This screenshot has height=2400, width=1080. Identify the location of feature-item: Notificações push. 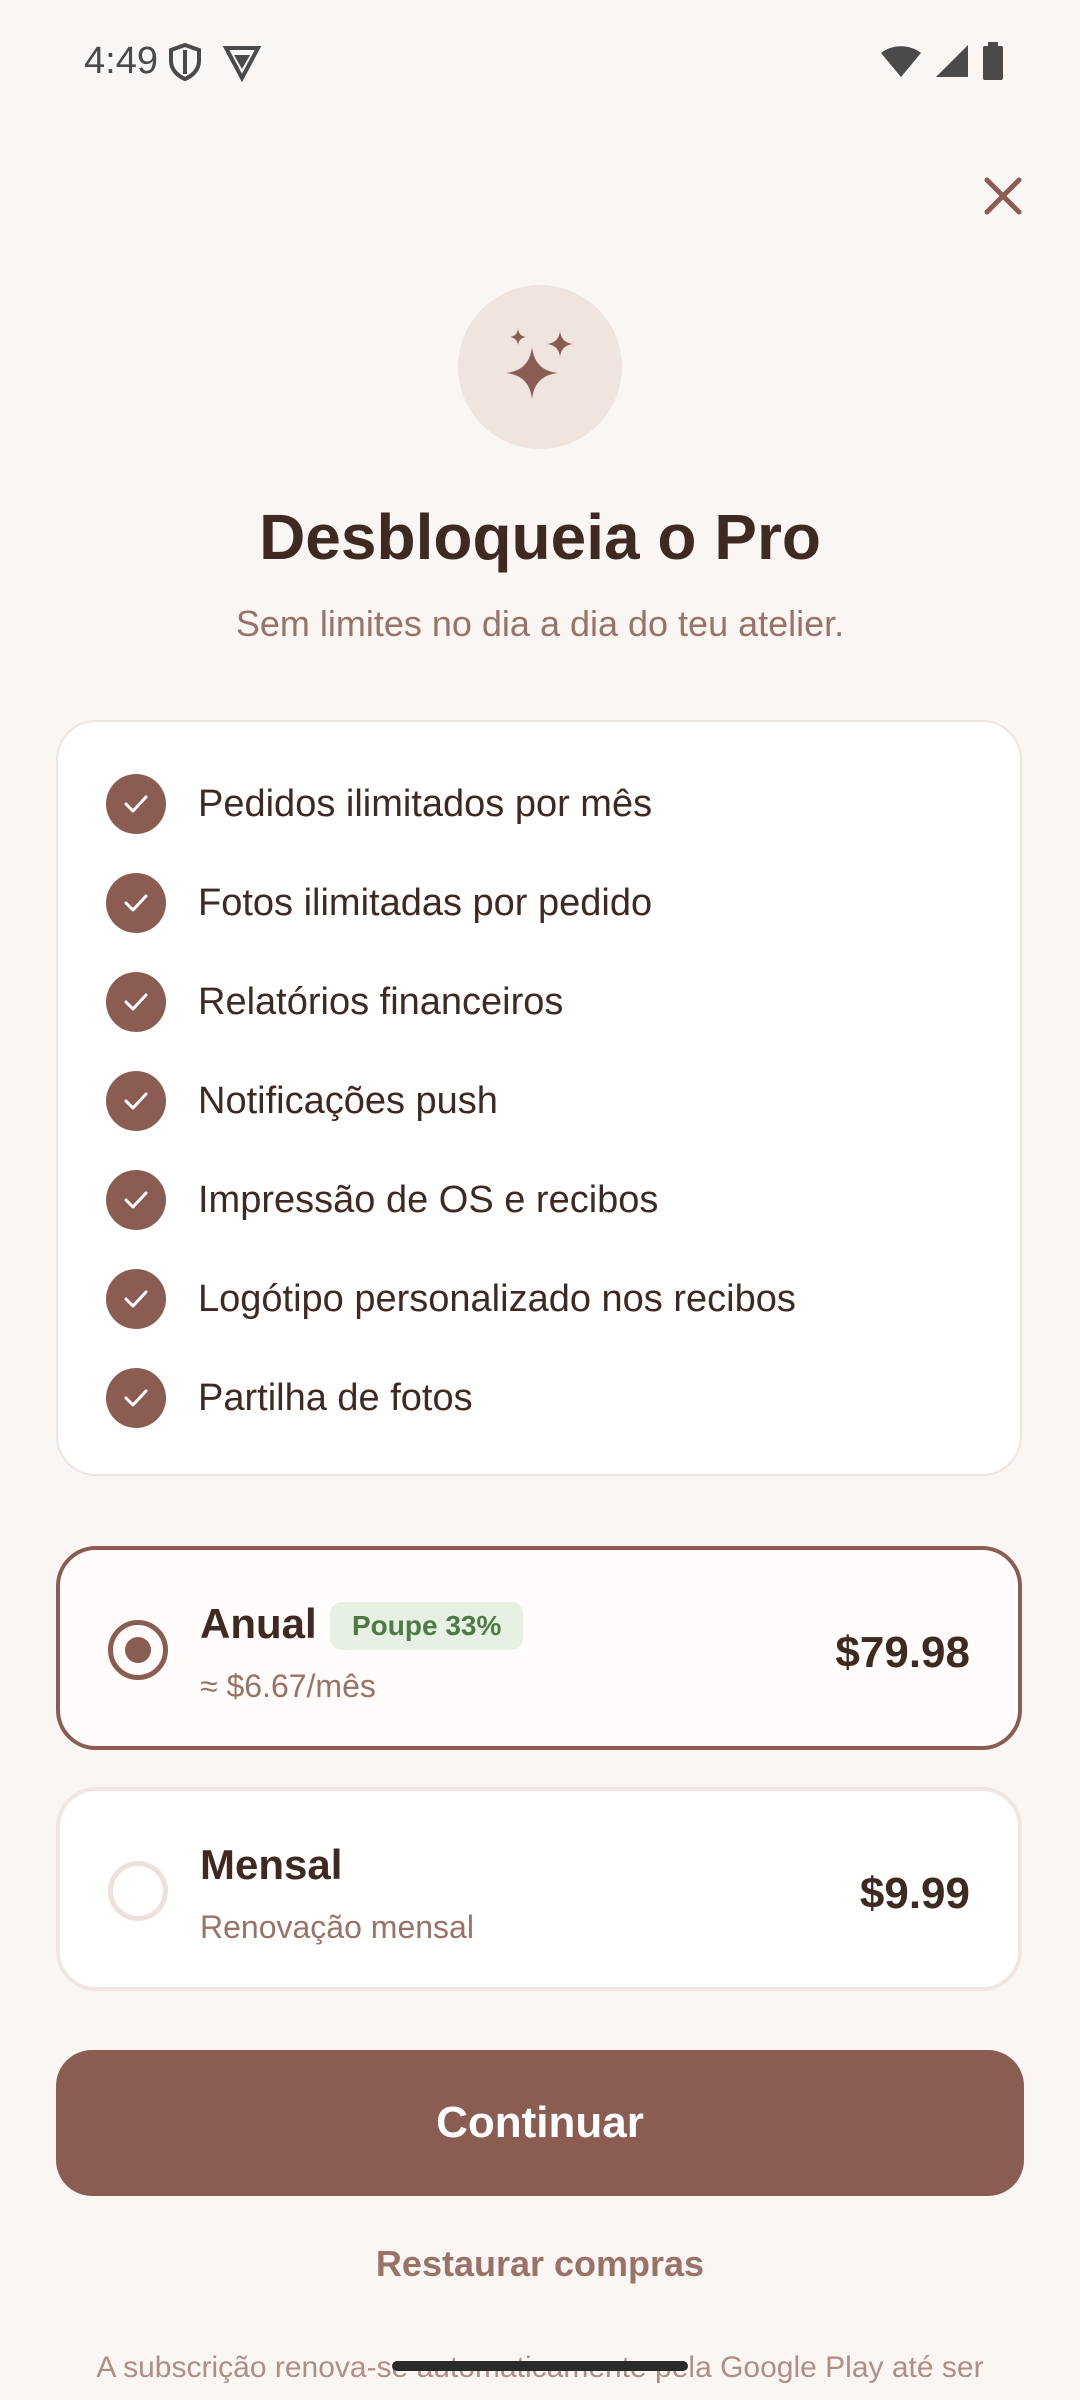
(302, 1101).